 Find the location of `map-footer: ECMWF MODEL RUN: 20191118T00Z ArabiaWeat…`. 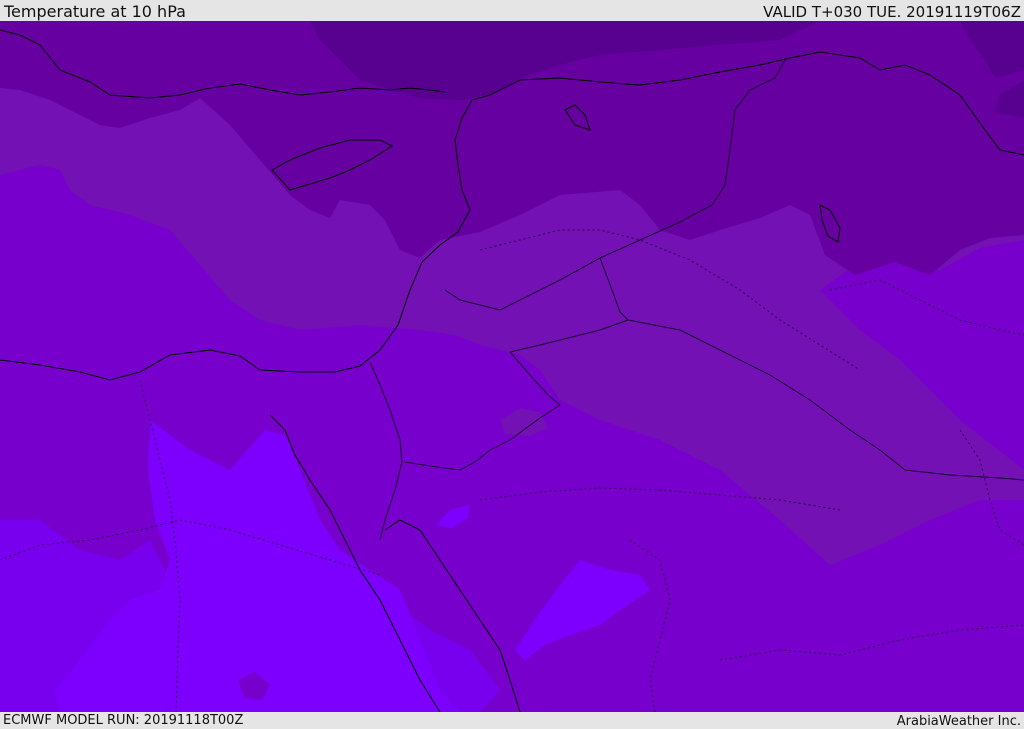

map-footer: ECMWF MODEL RUN: 20191118T00Z ArabiaWeat… is located at coordinates (512, 720).